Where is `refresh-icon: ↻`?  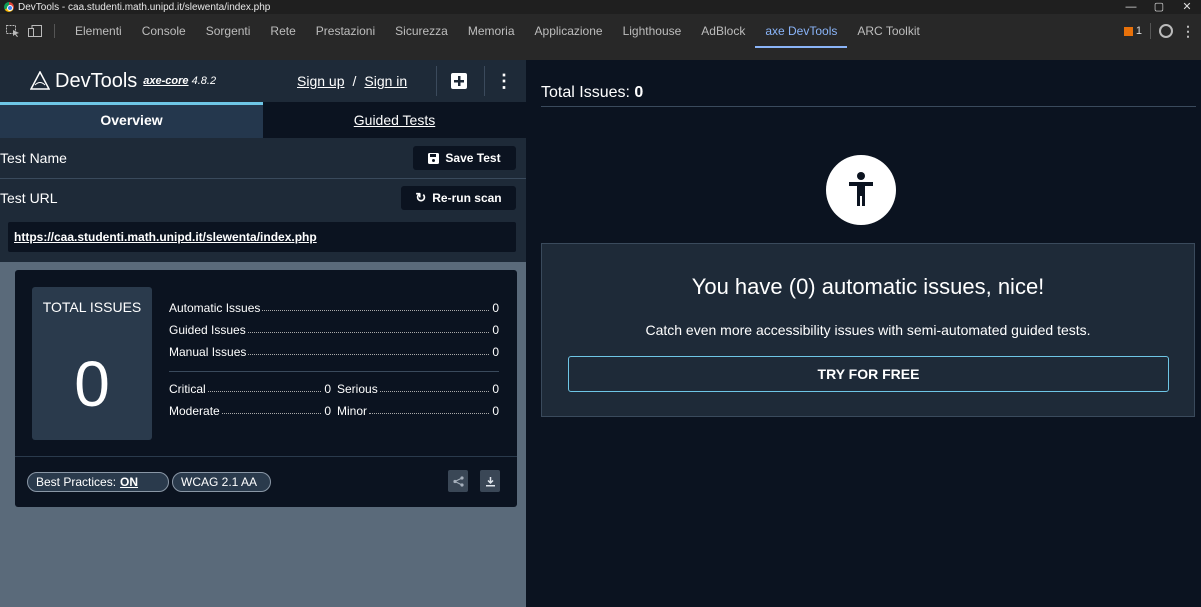
refresh-icon: ↻ is located at coordinates (421, 197).